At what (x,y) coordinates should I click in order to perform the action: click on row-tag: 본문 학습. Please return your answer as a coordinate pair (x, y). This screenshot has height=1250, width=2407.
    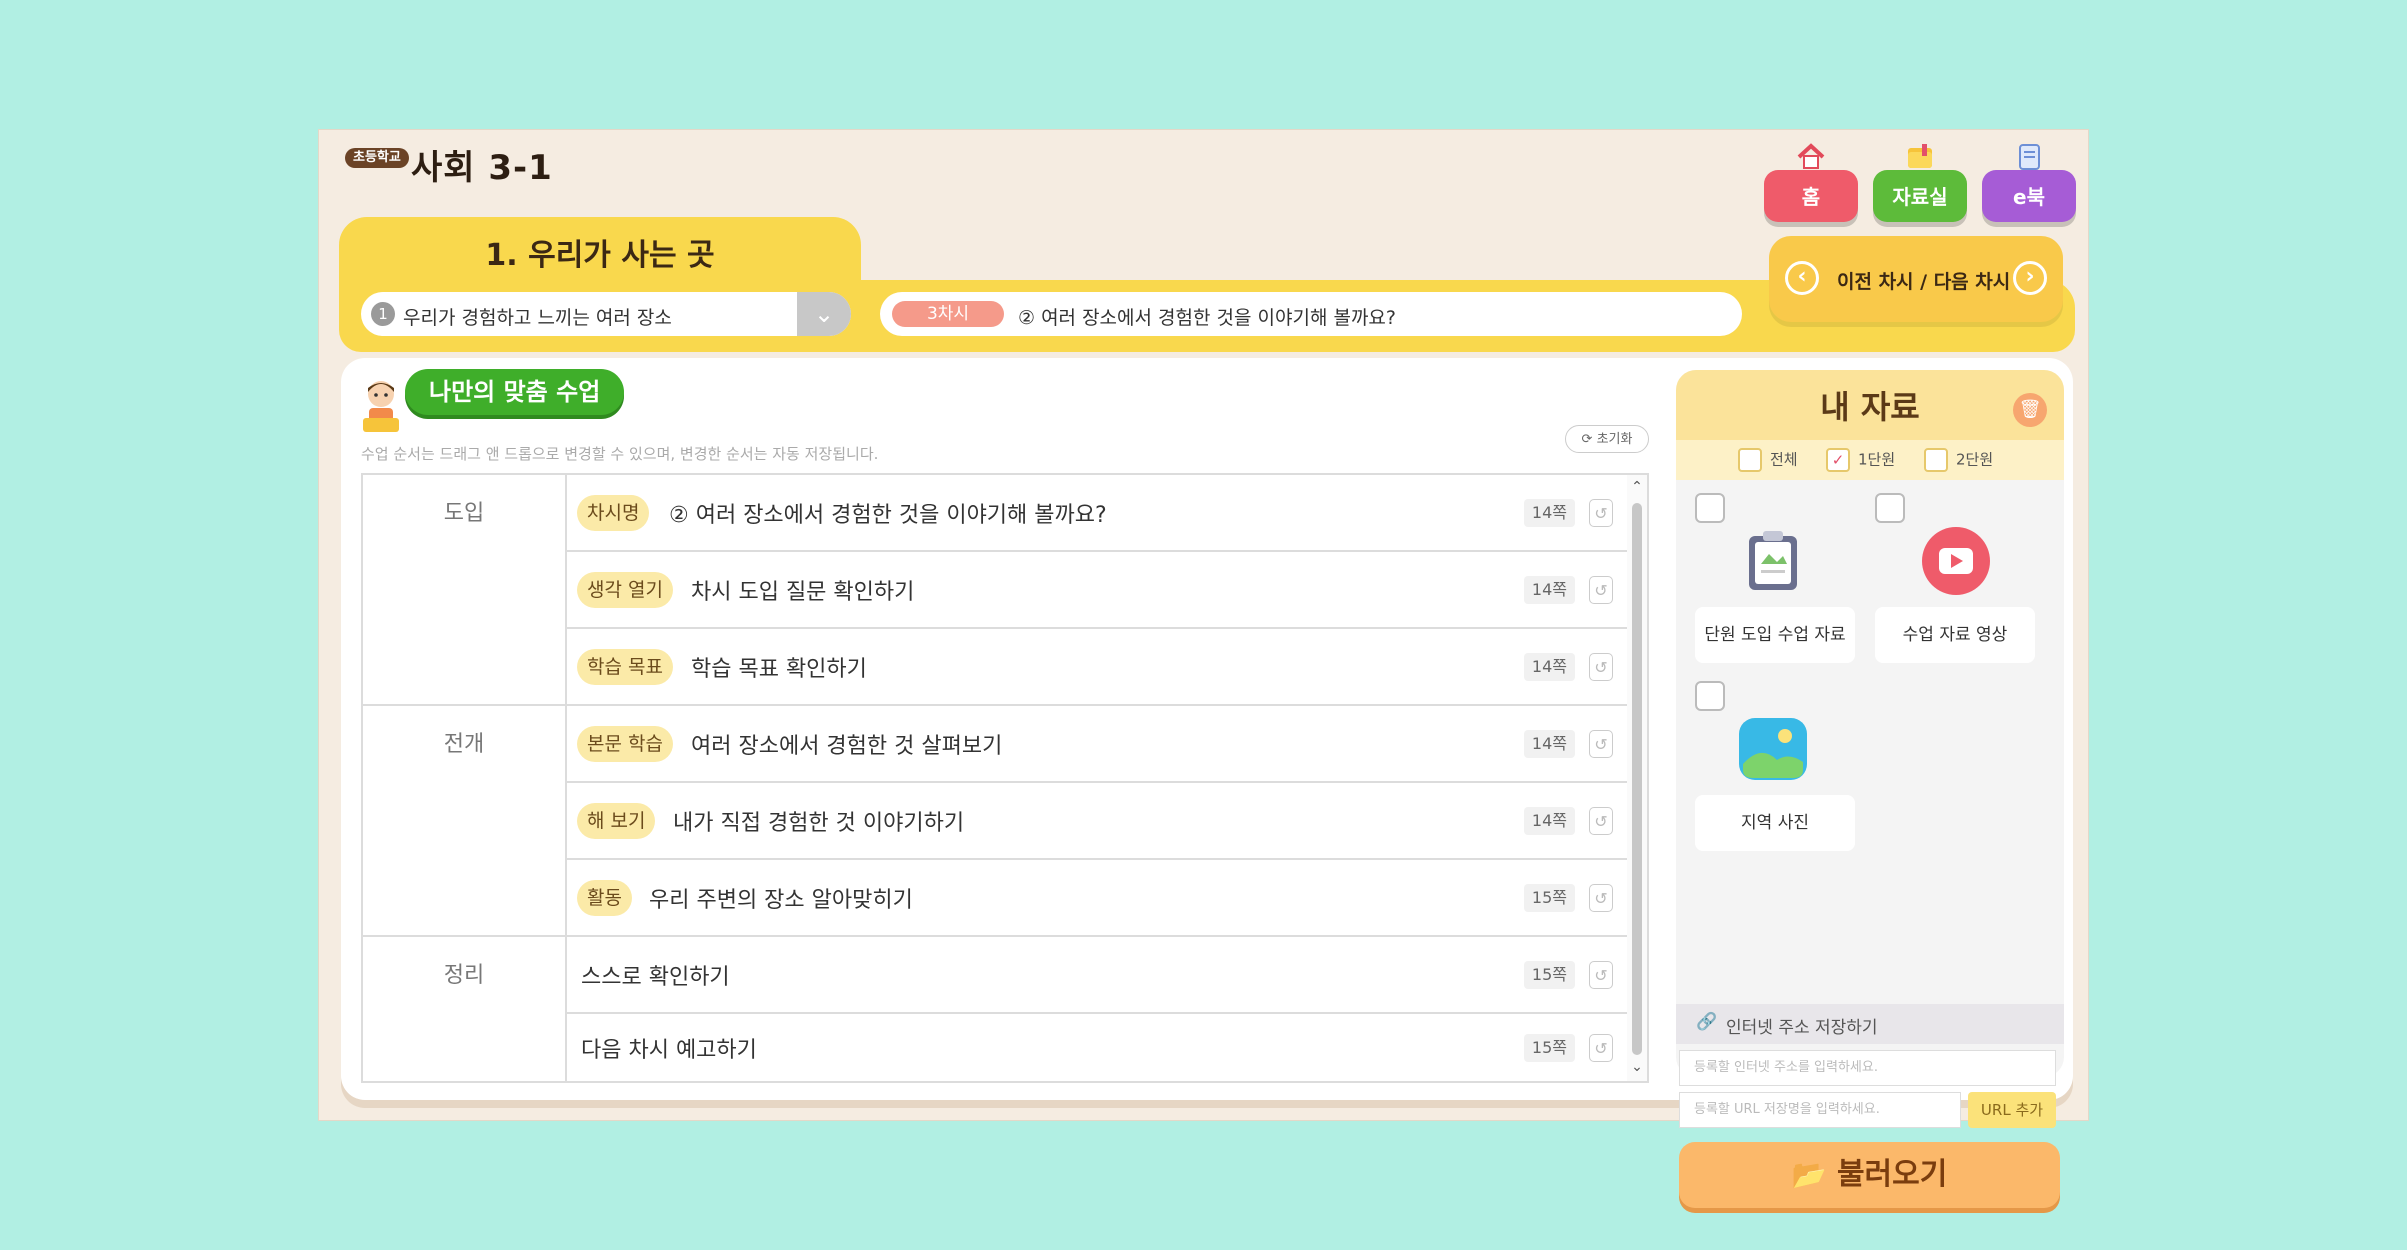
    Looking at the image, I should click on (625, 744).